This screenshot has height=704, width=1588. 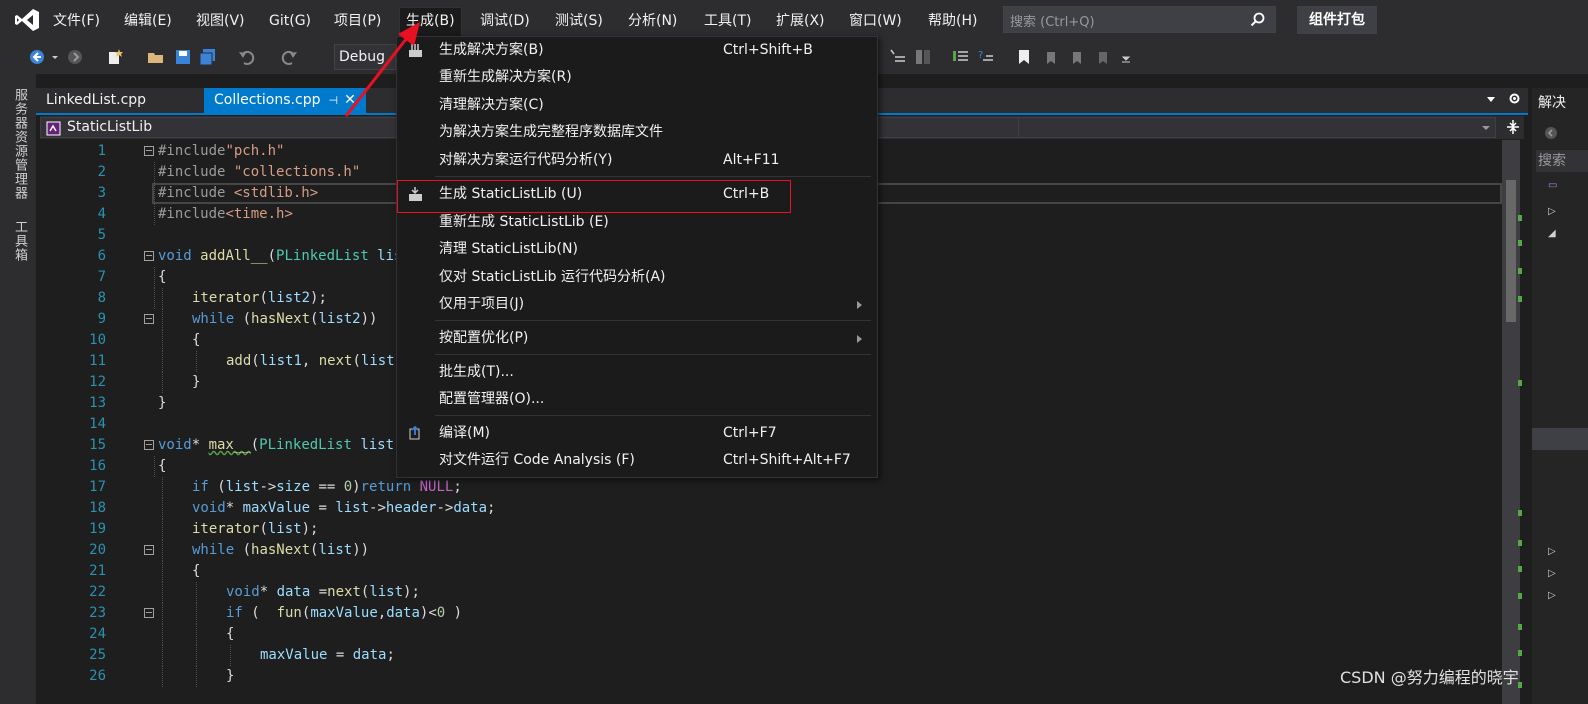 What do you see at coordinates (97, 634) in the screenshot?
I see `line-number: 24` at bounding box center [97, 634].